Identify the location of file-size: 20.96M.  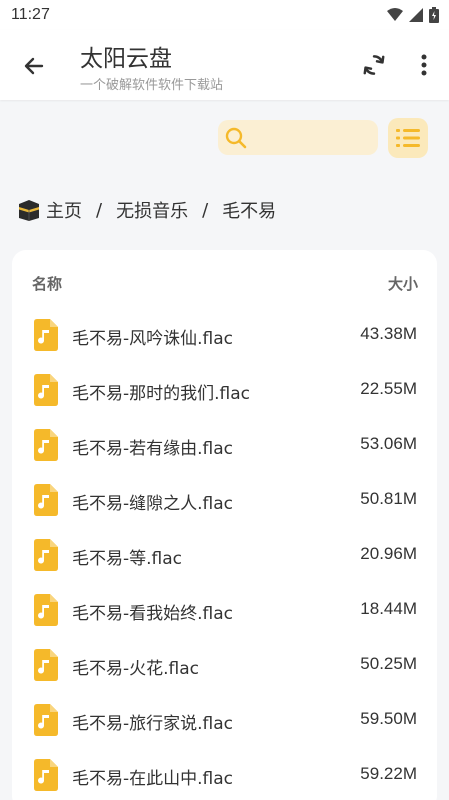
(388, 553).